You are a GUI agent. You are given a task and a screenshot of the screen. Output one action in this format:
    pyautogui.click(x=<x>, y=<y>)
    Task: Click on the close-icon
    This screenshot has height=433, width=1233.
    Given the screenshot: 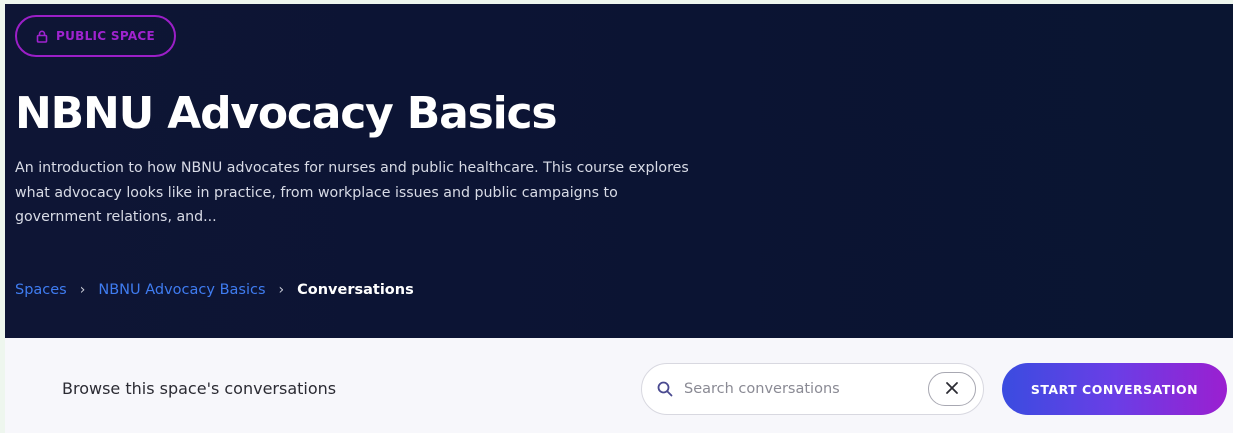 What is the action you would take?
    pyautogui.click(x=952, y=389)
    